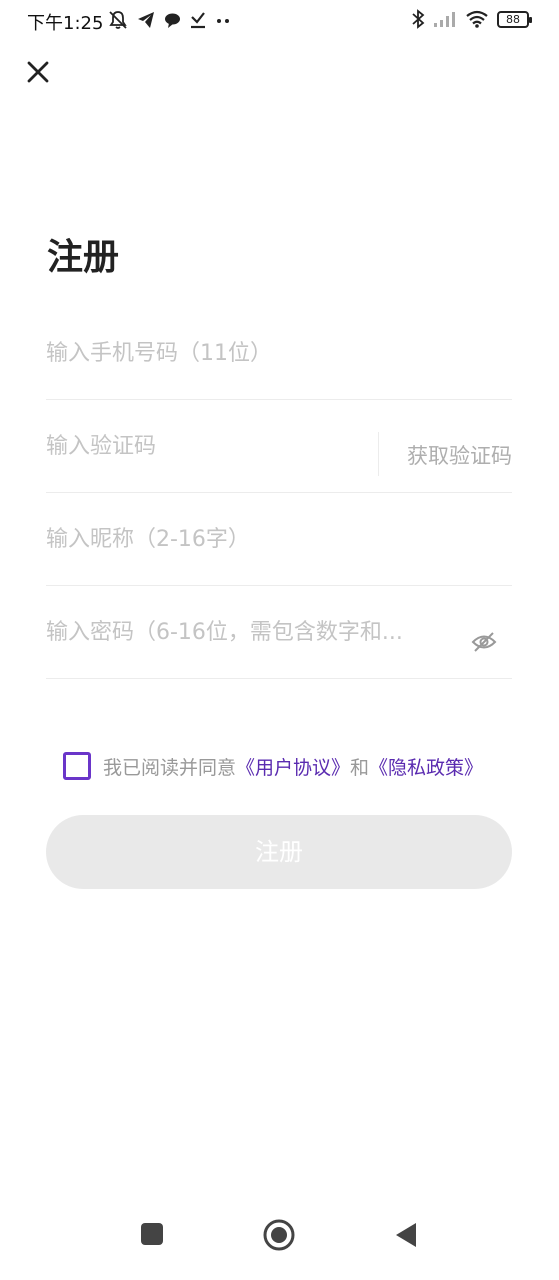  I want to click on page-title: 注册, so click(83, 257).